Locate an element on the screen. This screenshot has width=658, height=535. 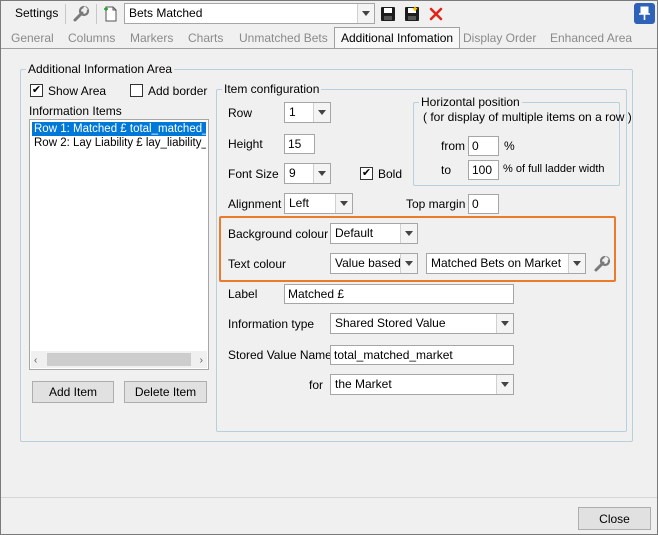
tab-display-order: Display Order is located at coordinates (499, 39).